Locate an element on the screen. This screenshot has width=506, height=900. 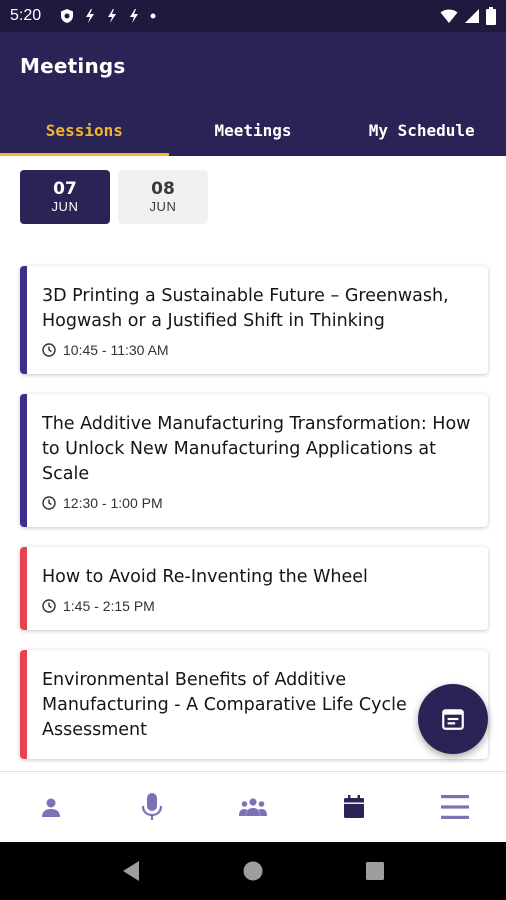
date-chip-07-jun: 07 JUN is located at coordinates (65, 197).